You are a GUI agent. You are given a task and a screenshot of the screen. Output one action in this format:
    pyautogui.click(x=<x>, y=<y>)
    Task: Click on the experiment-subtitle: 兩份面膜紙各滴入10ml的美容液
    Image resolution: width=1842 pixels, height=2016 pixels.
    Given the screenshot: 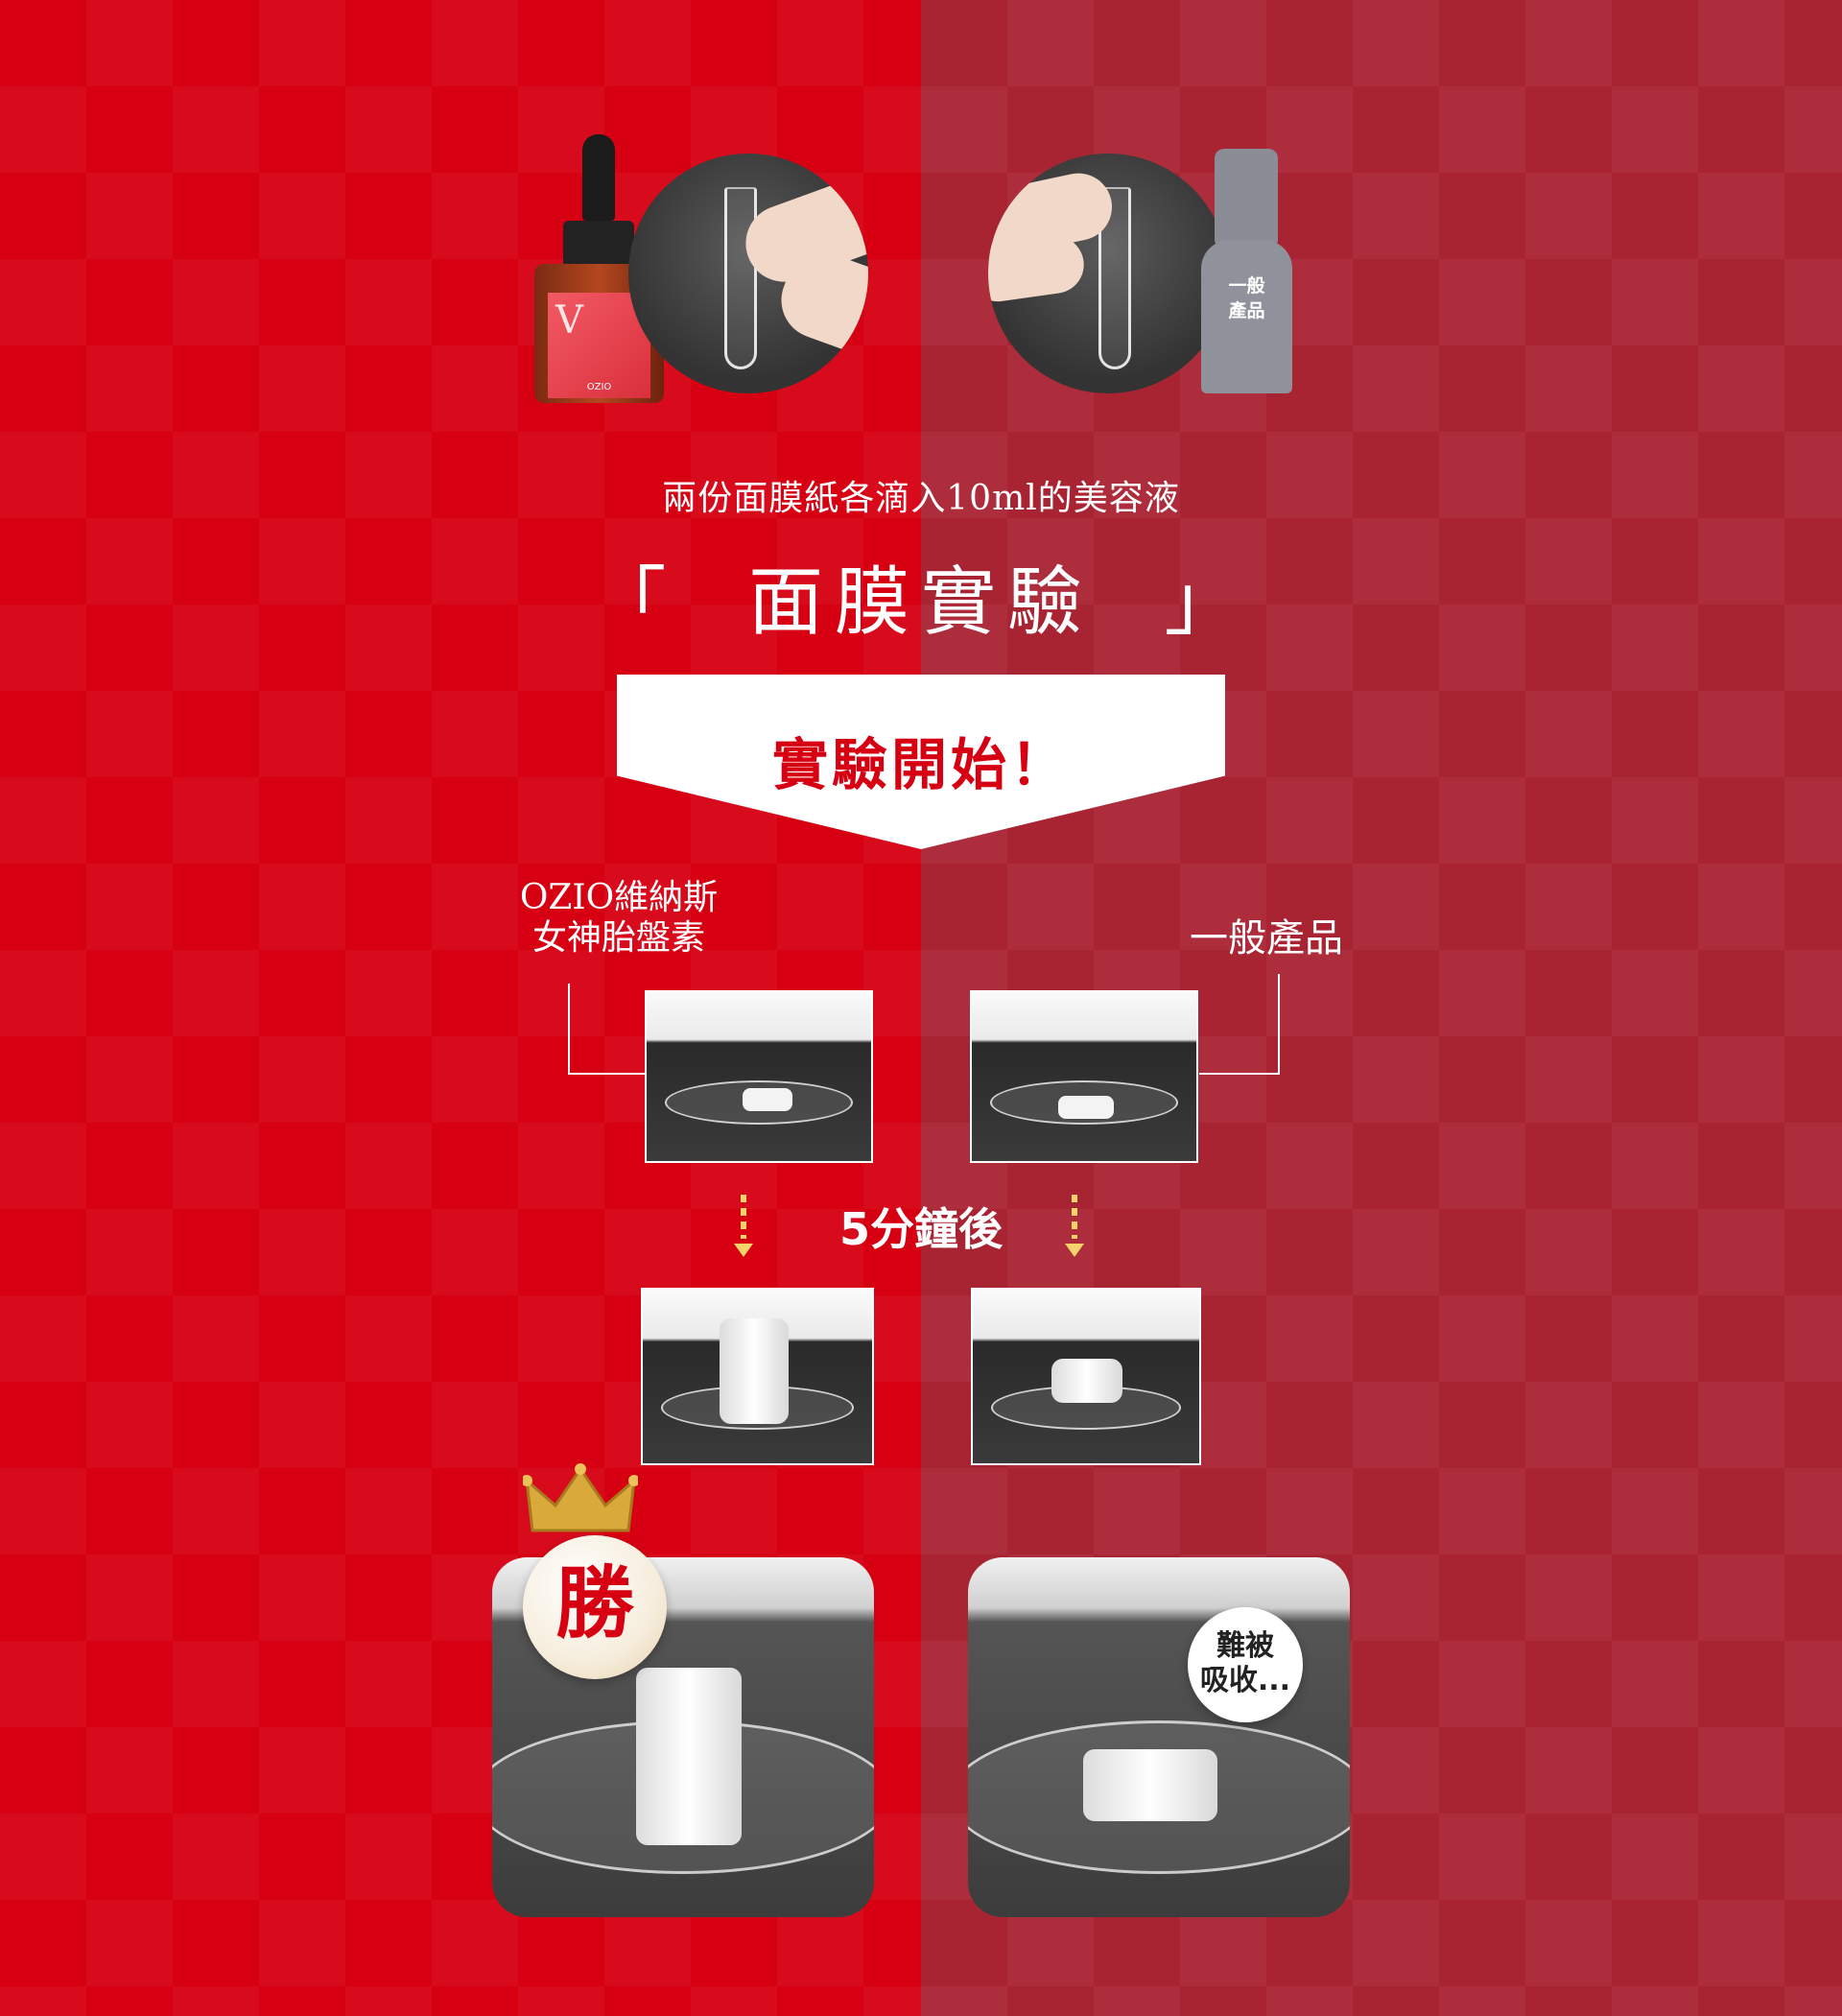 What is the action you would take?
    pyautogui.click(x=921, y=498)
    